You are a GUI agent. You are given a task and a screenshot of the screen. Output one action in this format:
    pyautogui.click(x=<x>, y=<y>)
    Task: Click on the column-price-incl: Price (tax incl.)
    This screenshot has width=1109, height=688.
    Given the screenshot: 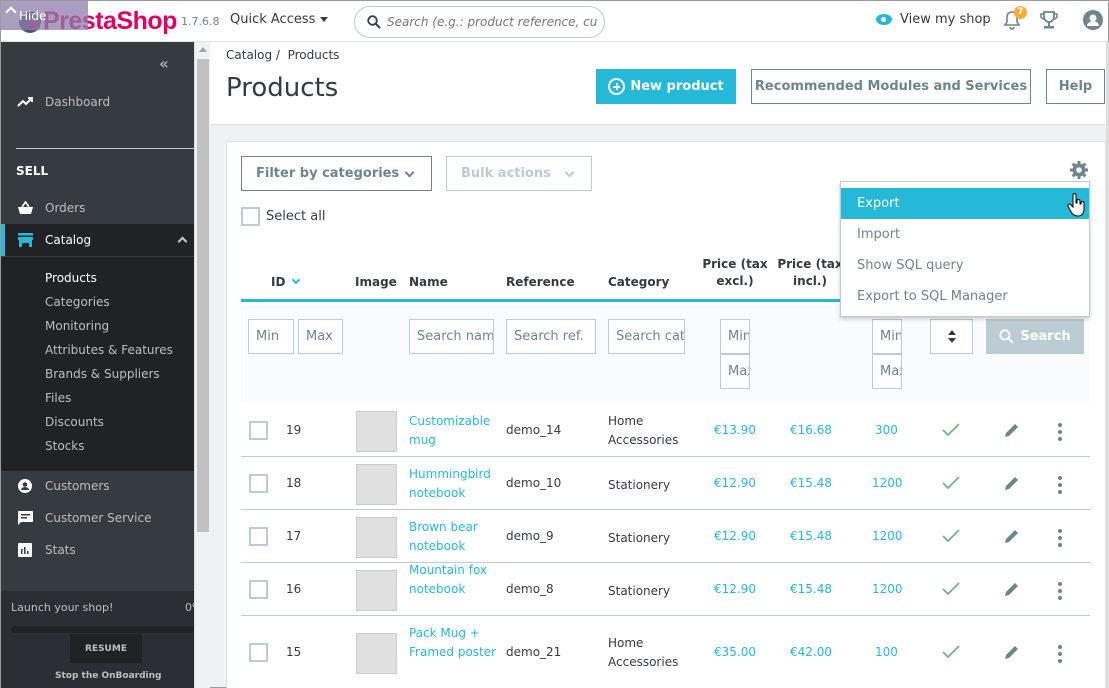 What is the action you would take?
    pyautogui.click(x=810, y=273)
    